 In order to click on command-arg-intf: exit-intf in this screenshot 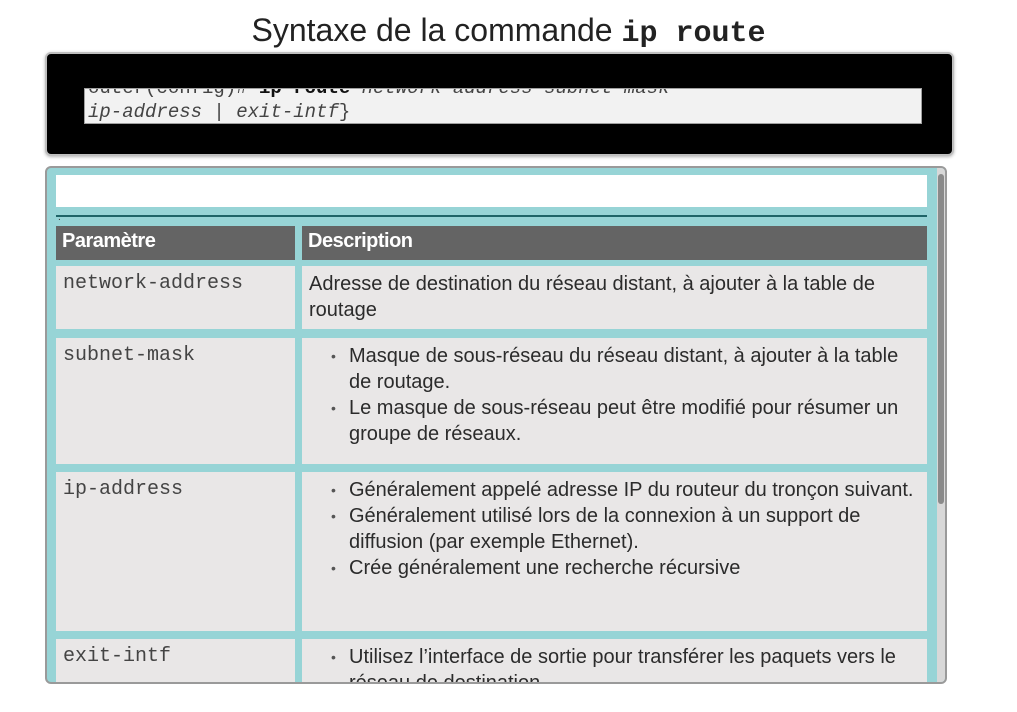, I will do `click(287, 112)`.